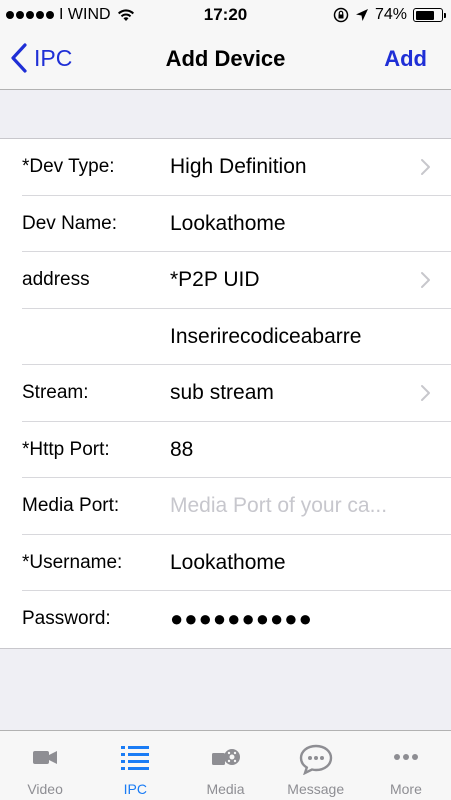 This screenshot has width=451, height=800. Describe the element at coordinates (225, 757) in the screenshot. I see `media-icon` at that location.